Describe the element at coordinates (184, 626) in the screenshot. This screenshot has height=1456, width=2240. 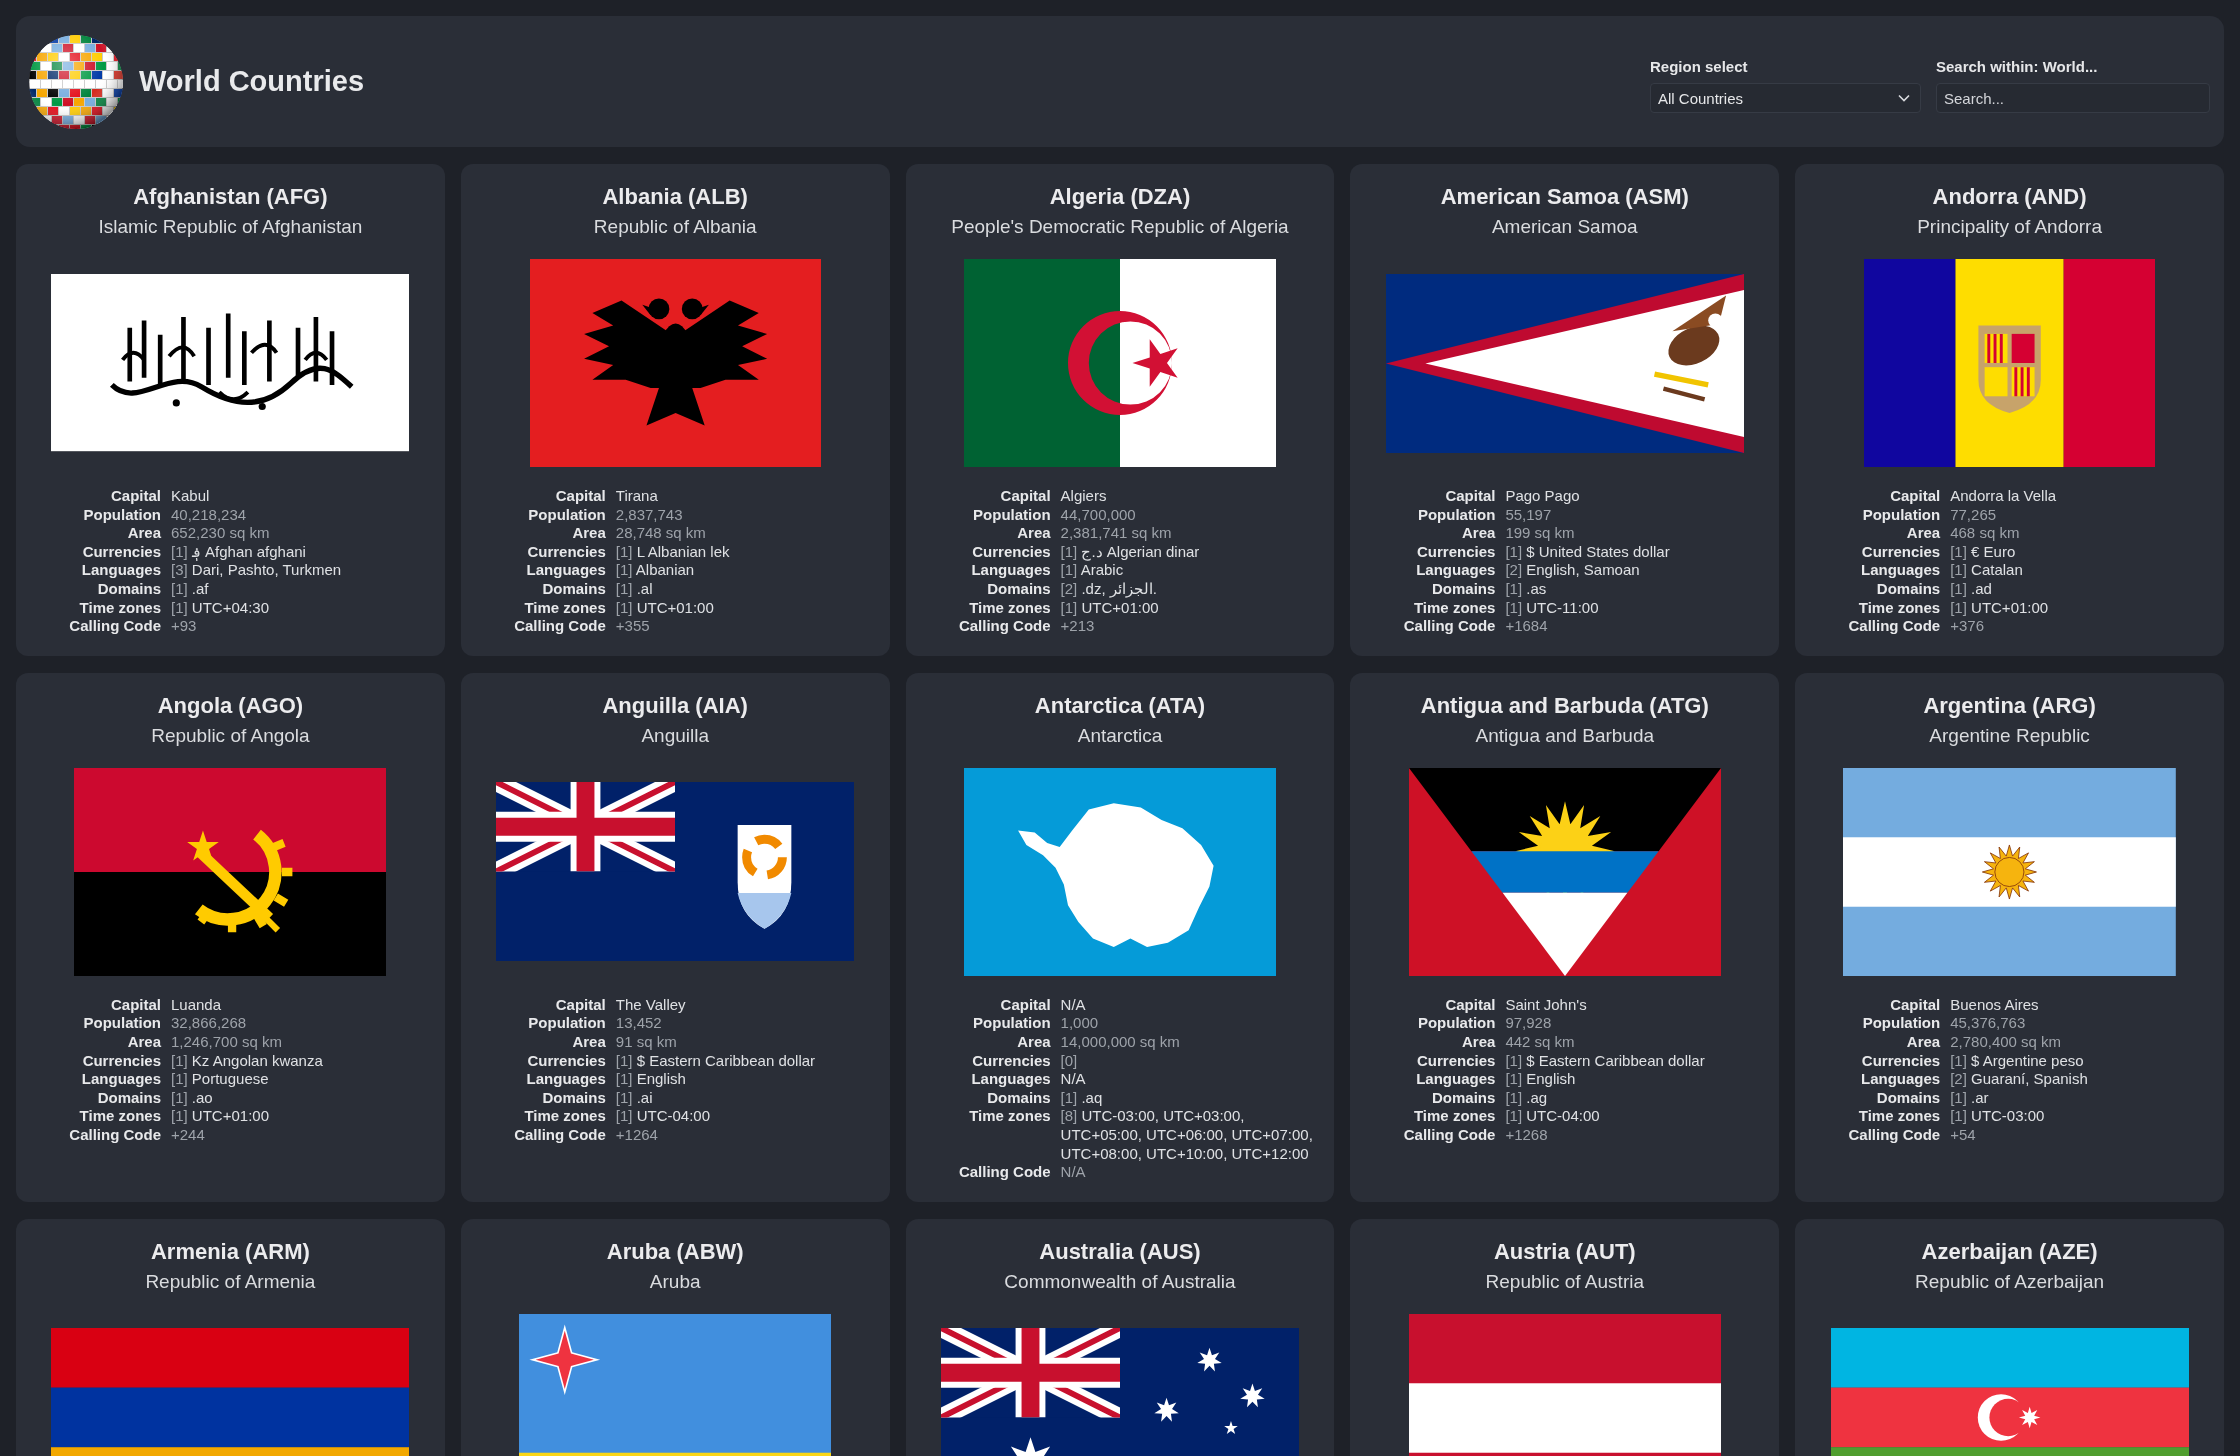
I see `detail-value: +93` at that location.